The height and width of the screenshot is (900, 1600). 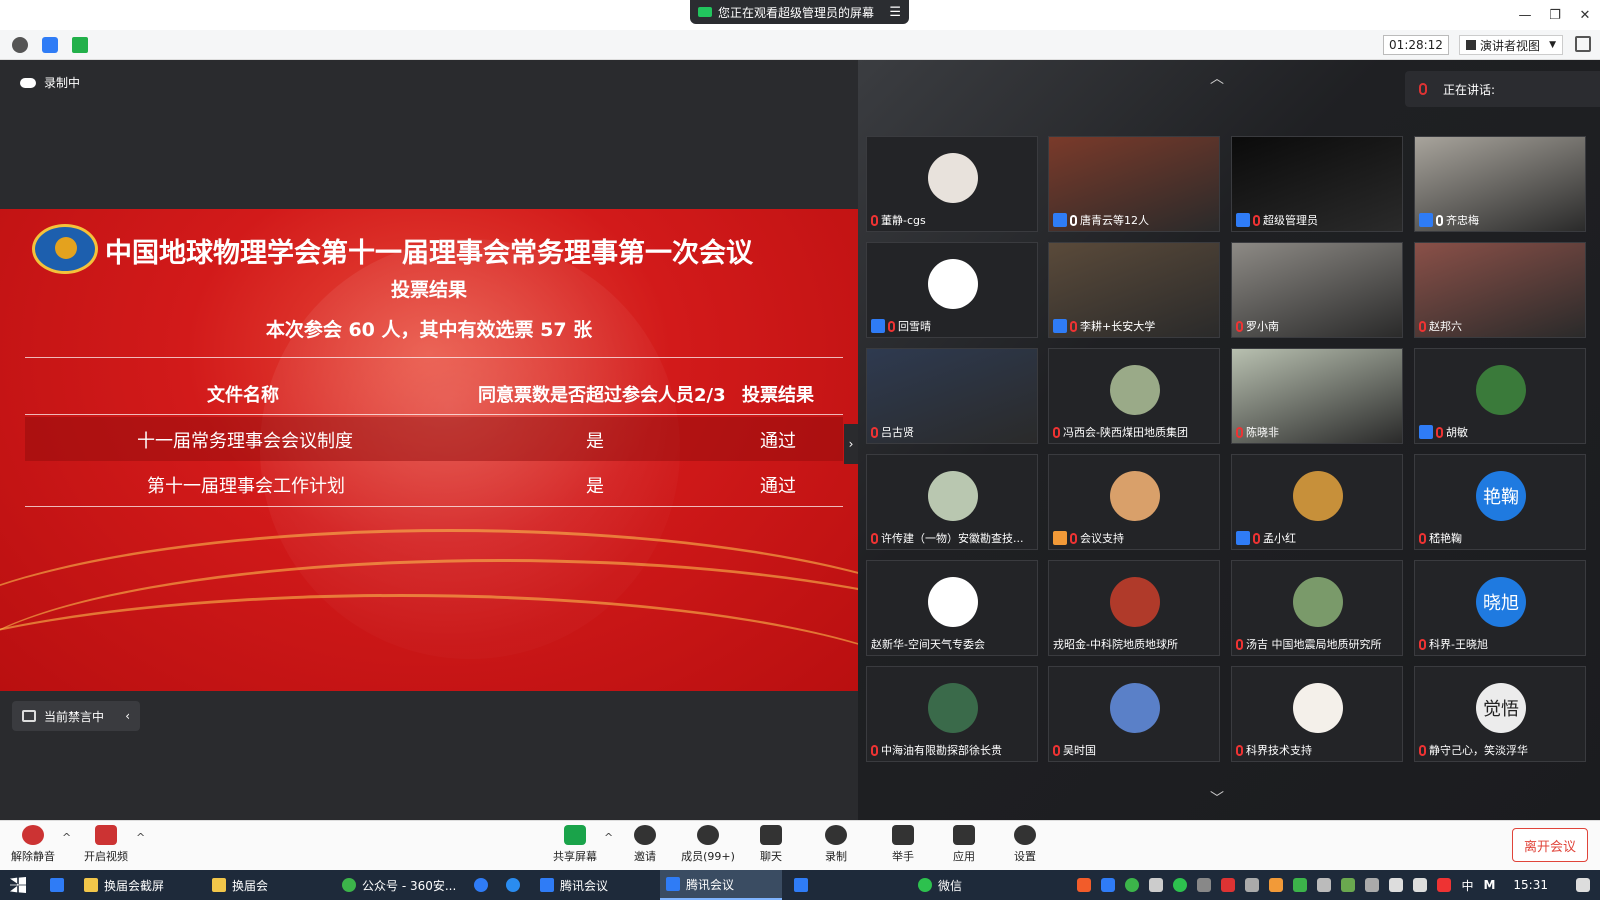 I want to click on share-screen-button: 共享屏幕, so click(x=575, y=847).